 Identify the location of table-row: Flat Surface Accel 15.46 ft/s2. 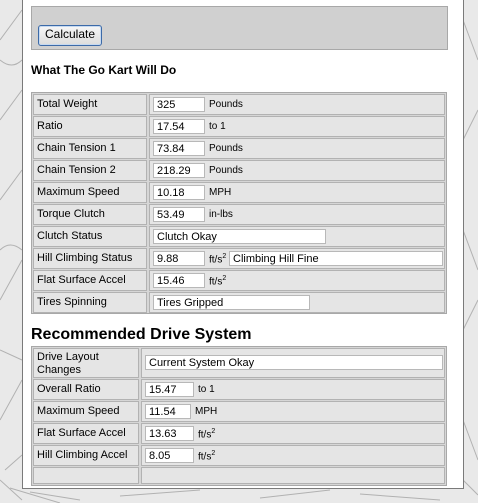
(239, 280).